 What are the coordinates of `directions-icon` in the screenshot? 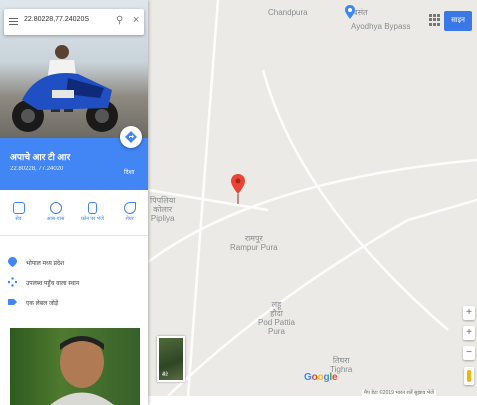 It's located at (131, 137).